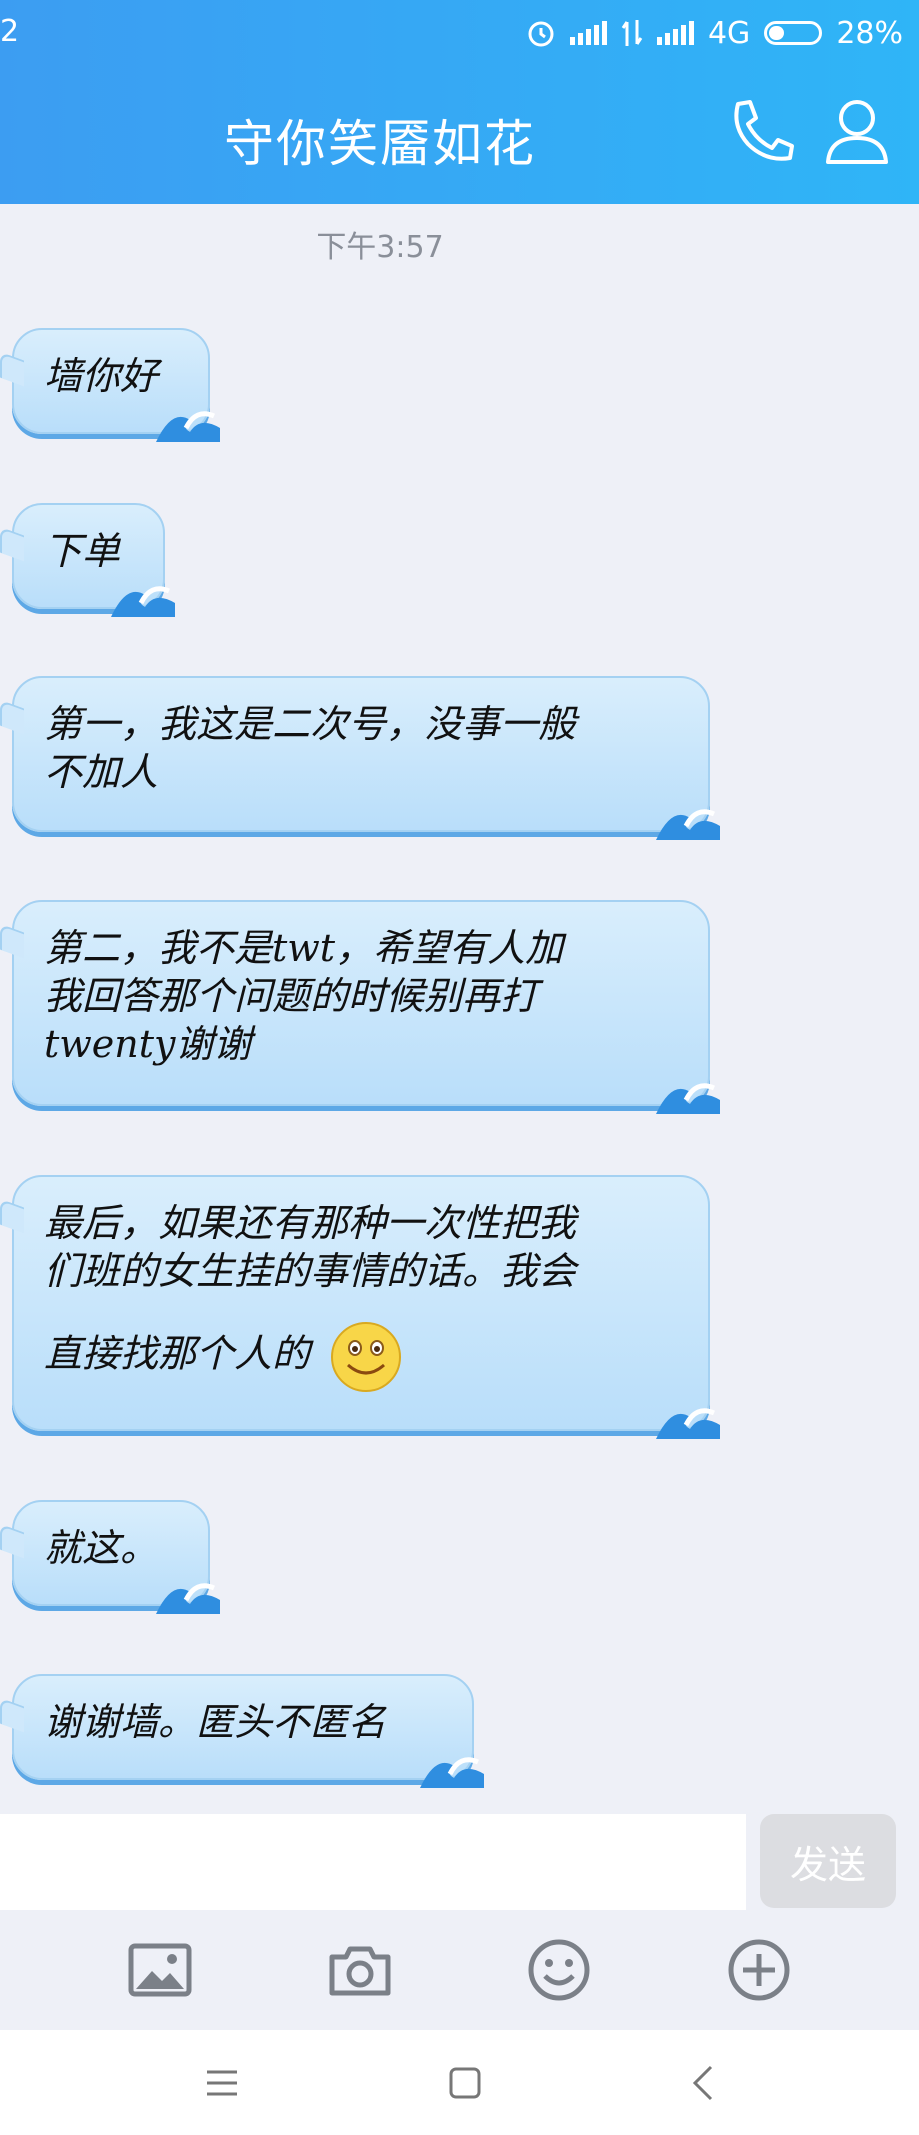 The height and width of the screenshot is (2135, 919). I want to click on message-text: 们班的女生挂的事情的话。我会, so click(310, 1271).